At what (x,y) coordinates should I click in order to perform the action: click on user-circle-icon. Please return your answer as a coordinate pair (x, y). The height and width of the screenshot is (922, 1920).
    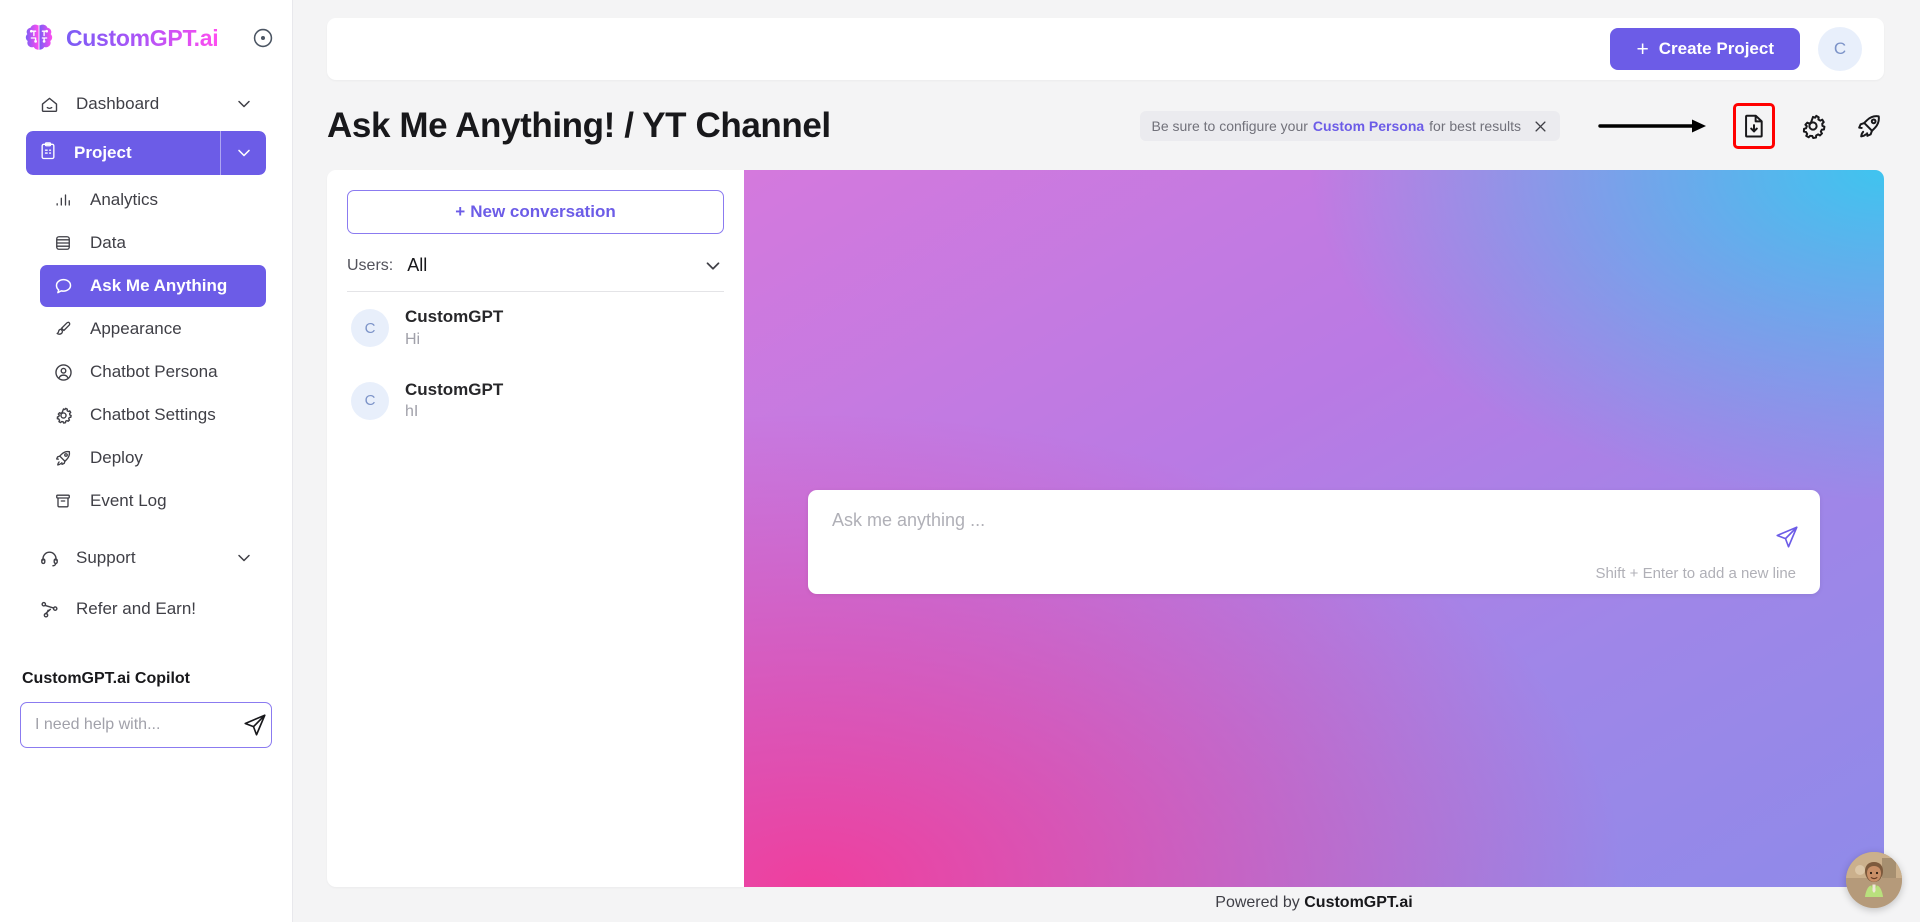
    Looking at the image, I should click on (63, 372).